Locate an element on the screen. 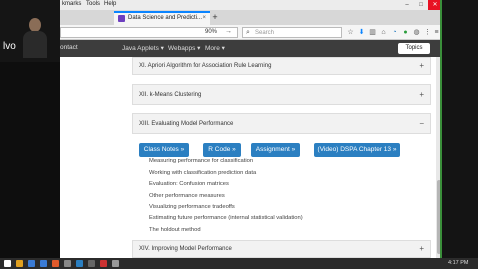  more-icon: ⋮ is located at coordinates (427, 32).